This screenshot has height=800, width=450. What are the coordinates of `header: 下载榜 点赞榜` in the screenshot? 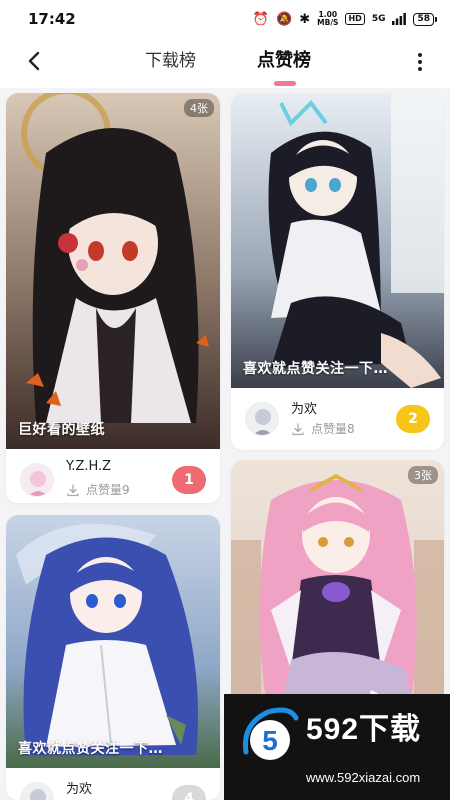 It's located at (225, 63).